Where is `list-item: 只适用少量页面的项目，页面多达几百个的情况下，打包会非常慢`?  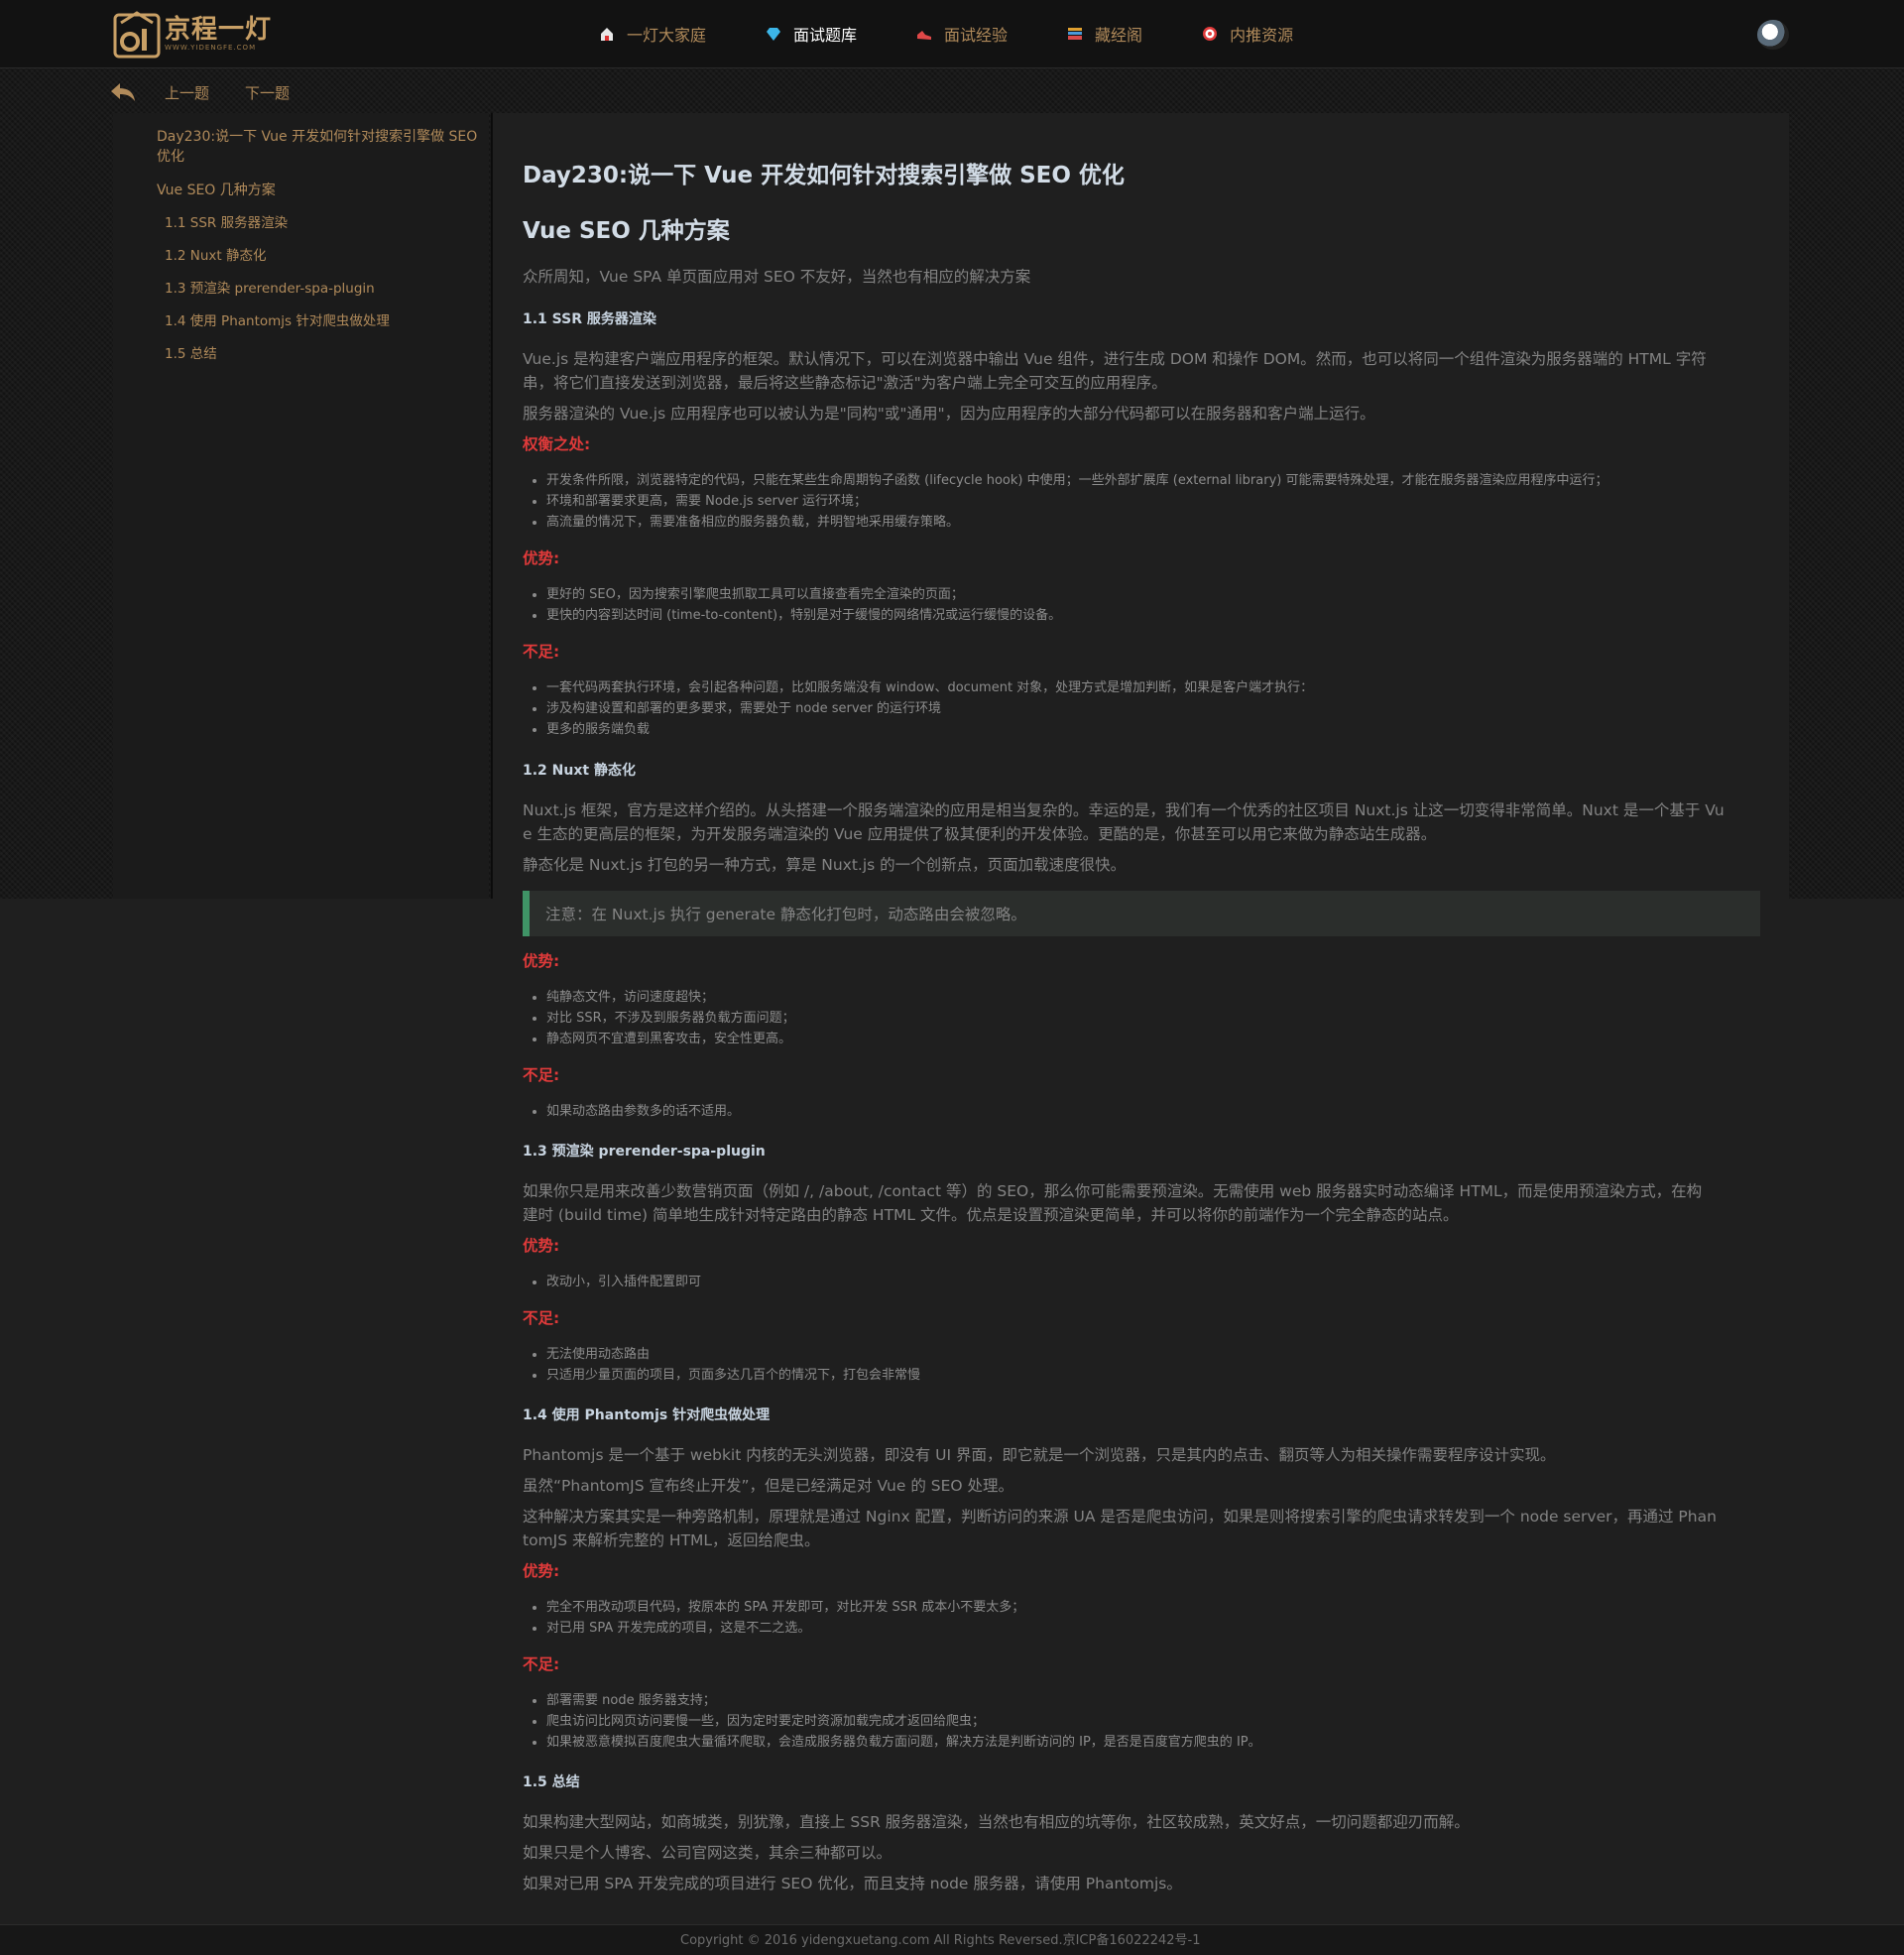
list-item: 只适用少量页面的项目，页面多达几百个的情况下，打包会非常慢 is located at coordinates (1166, 1375).